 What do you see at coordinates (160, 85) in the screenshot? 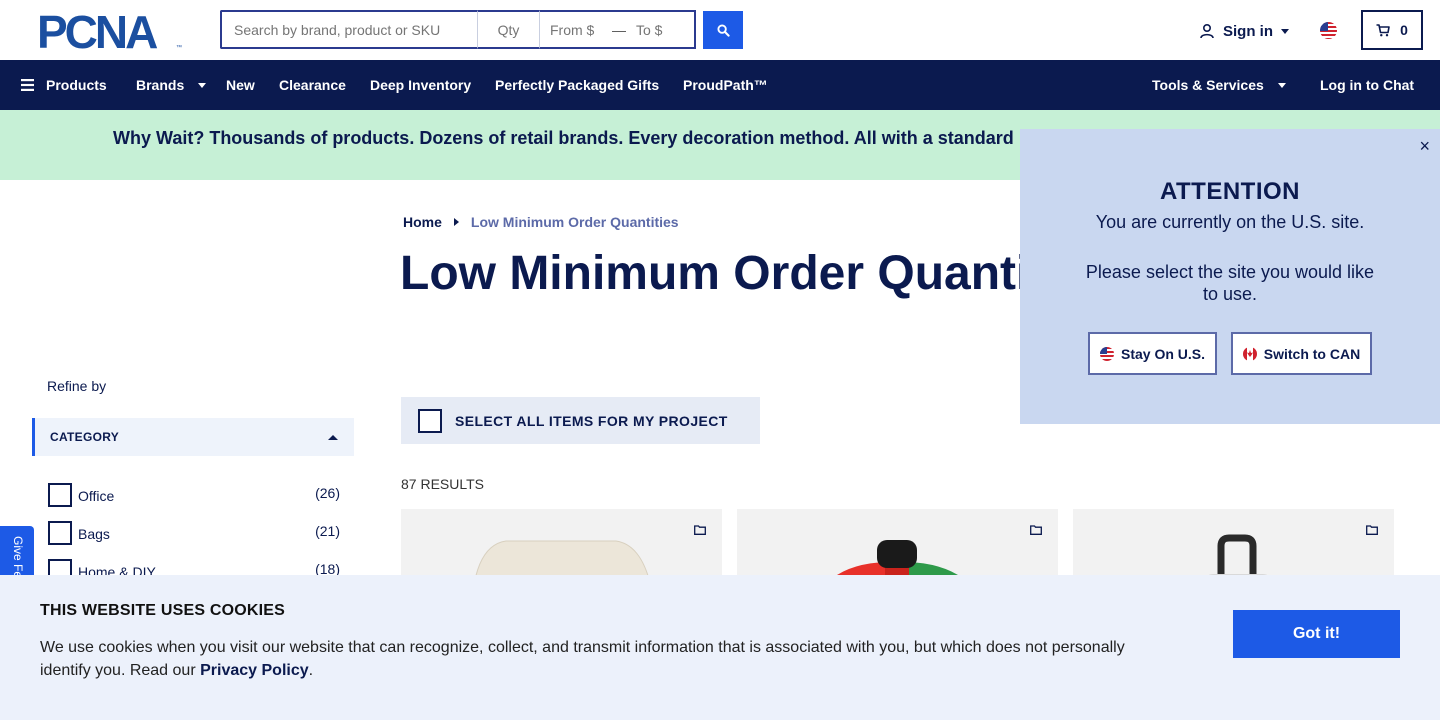
I see `nav-brands-label: Brands` at bounding box center [160, 85].